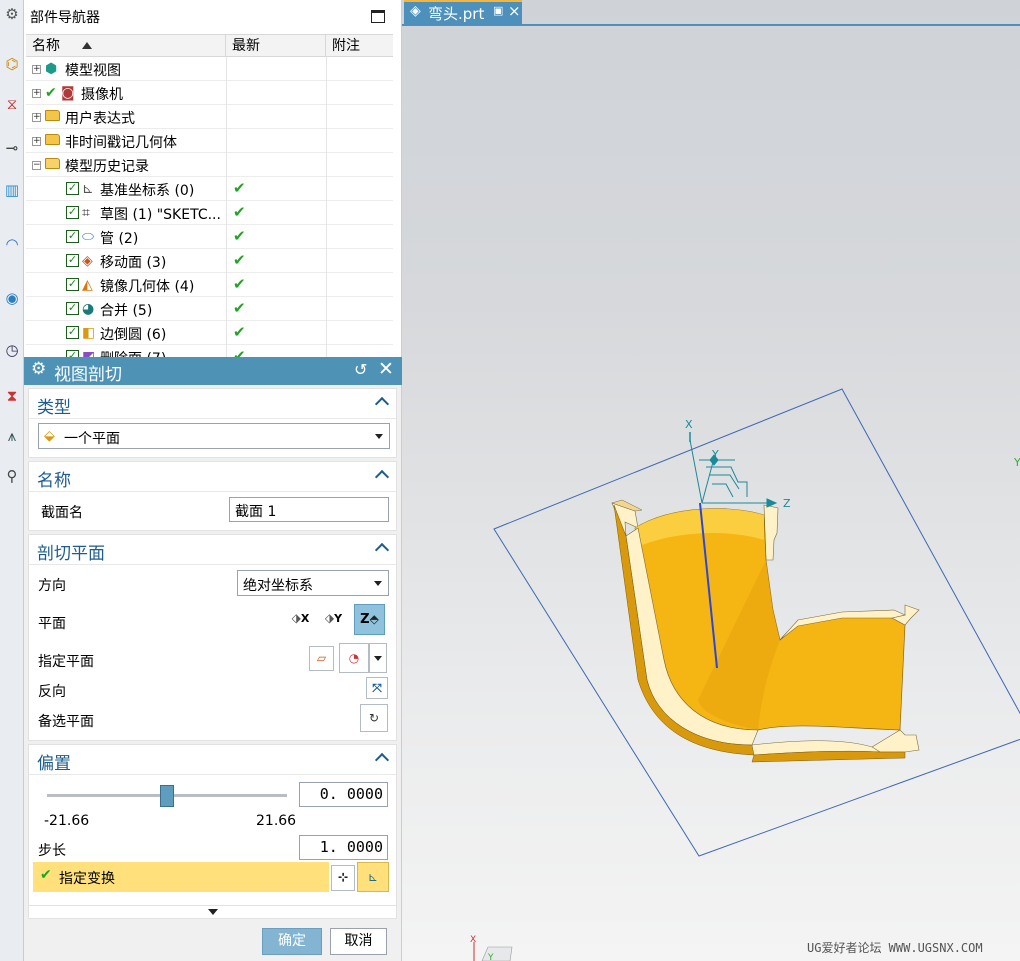  Describe the element at coordinates (358, 941) in the screenshot. I see `cancel-button: 取消` at that location.